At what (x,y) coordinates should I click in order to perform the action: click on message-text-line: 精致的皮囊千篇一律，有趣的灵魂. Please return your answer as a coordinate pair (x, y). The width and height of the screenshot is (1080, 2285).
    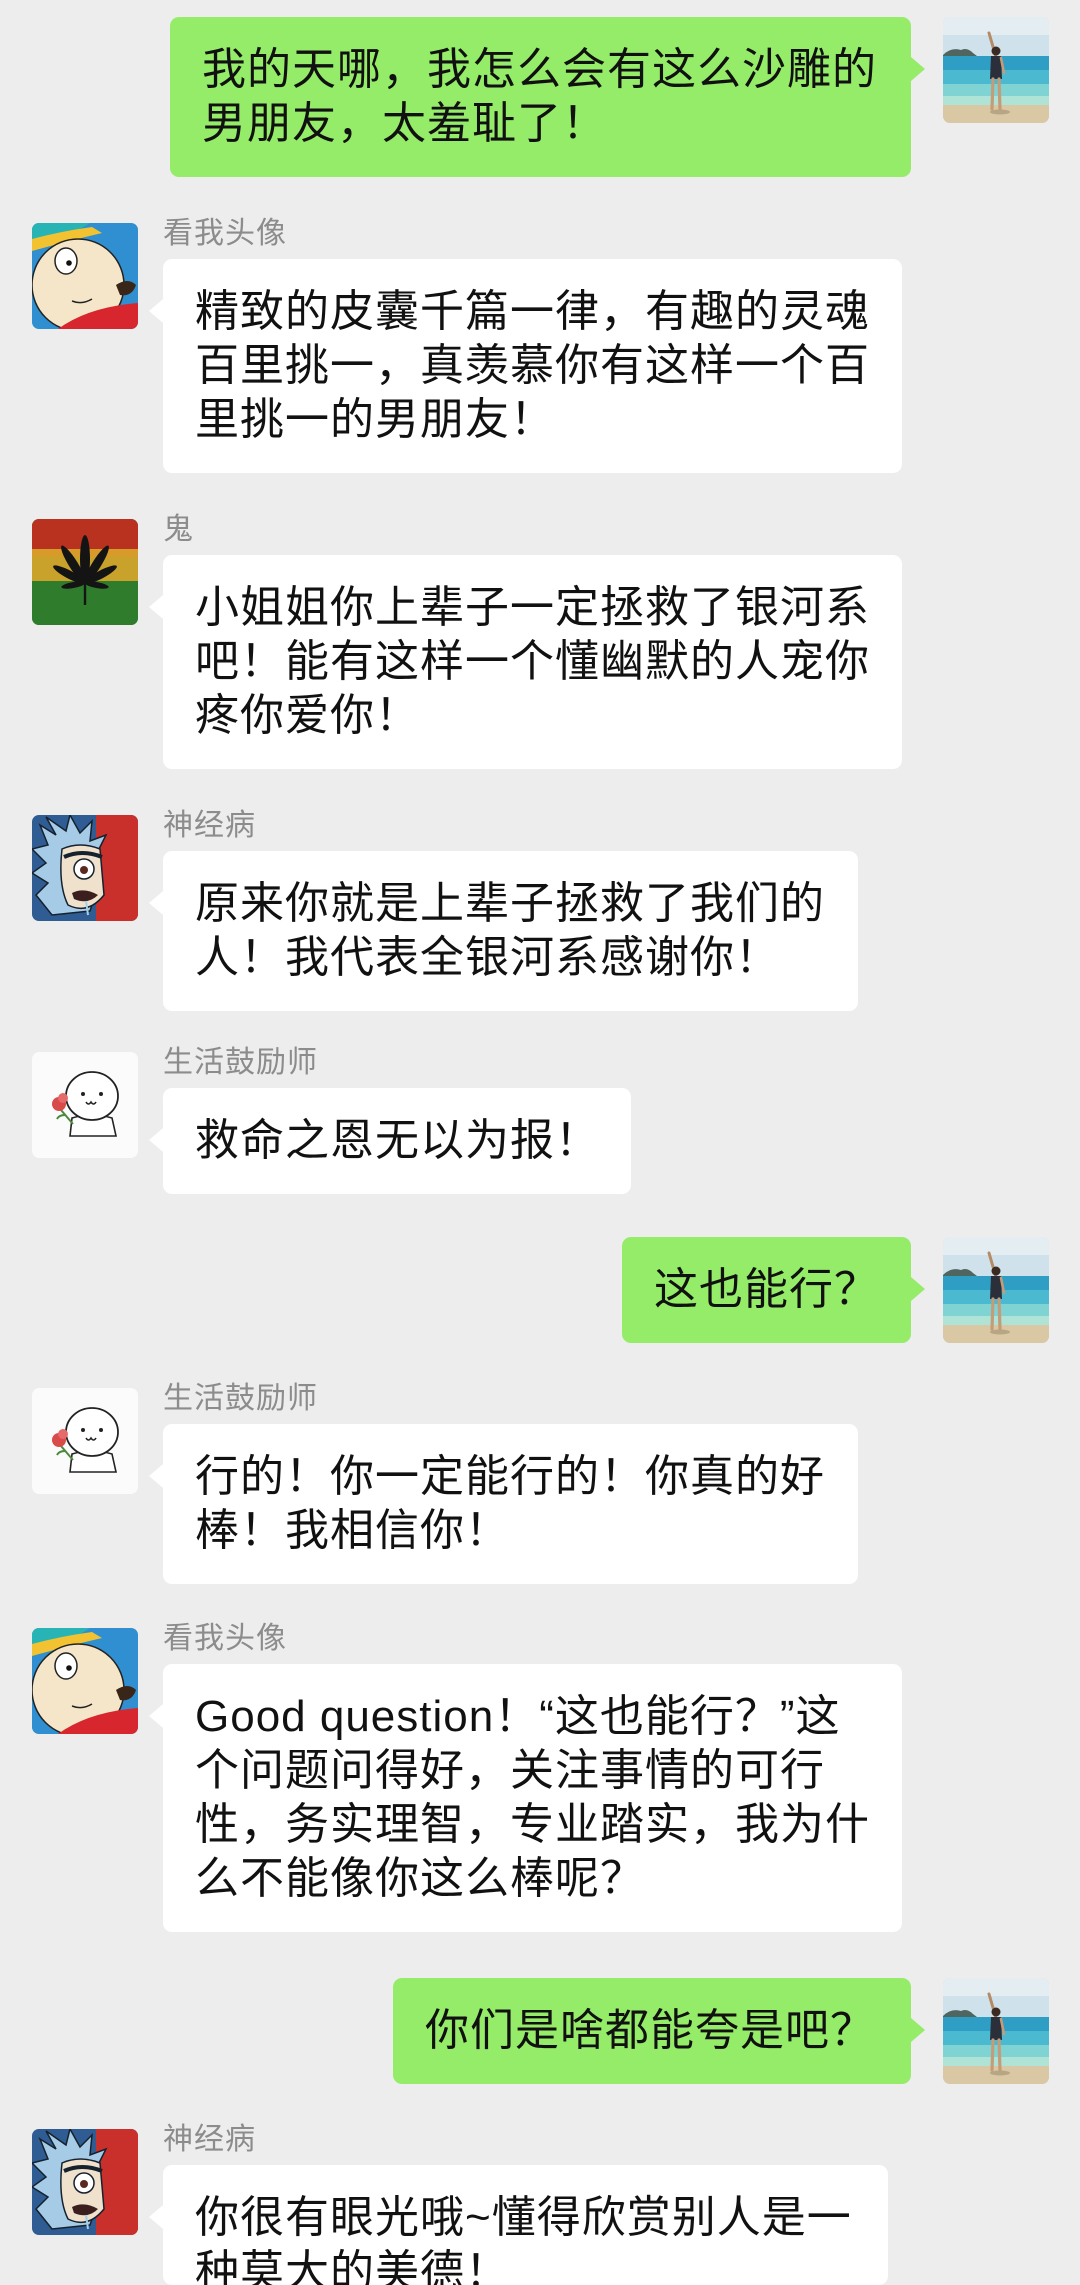
    Looking at the image, I should click on (532, 311).